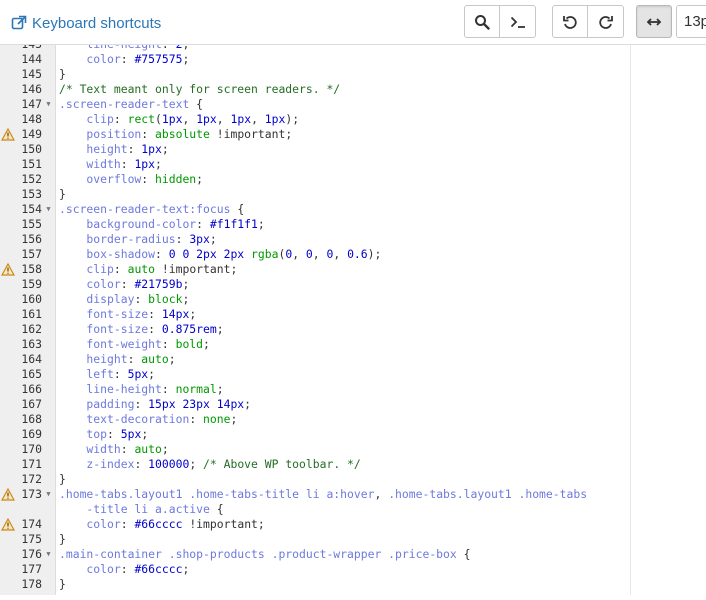 This screenshot has height=600, width=706. Describe the element at coordinates (90, 164) in the screenshot. I see `code-token: width` at that location.